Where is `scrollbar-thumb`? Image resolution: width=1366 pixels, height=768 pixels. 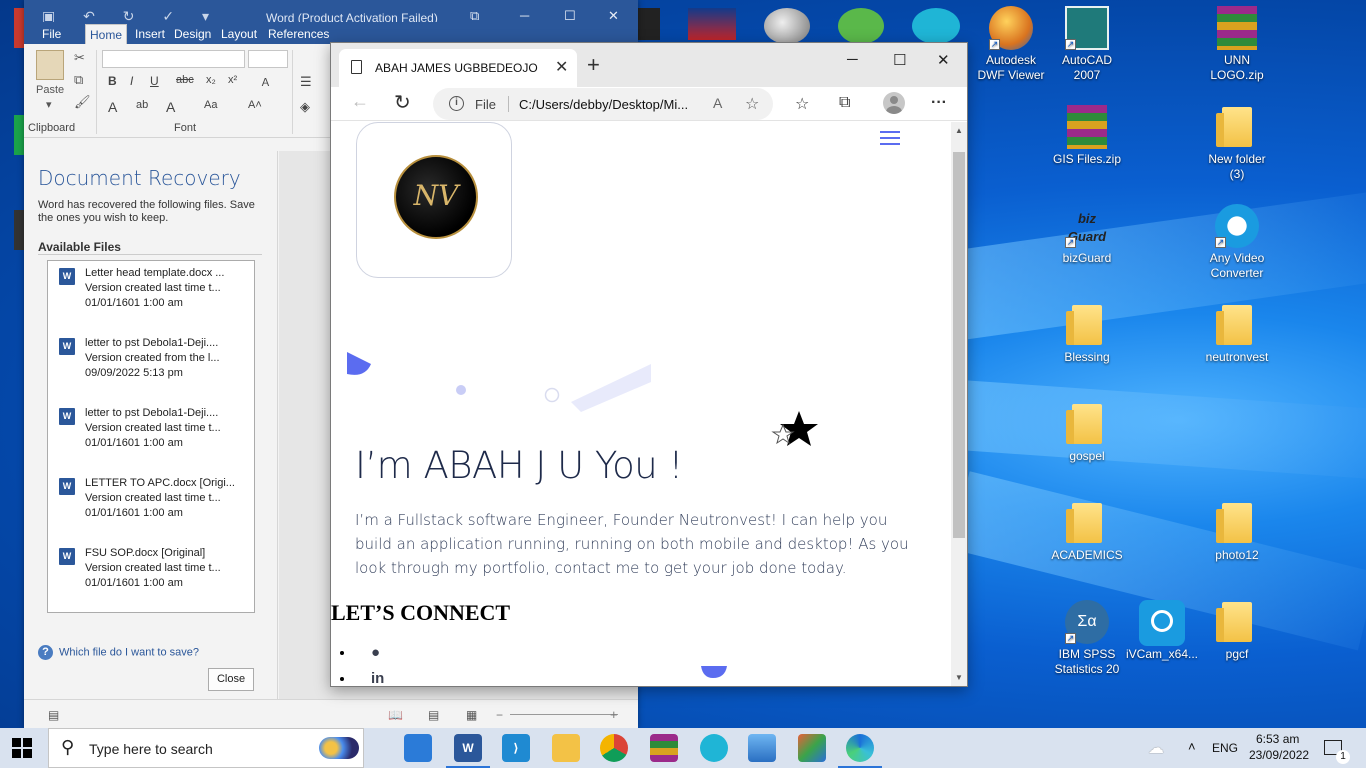
scrollbar-thumb is located at coordinates (959, 345).